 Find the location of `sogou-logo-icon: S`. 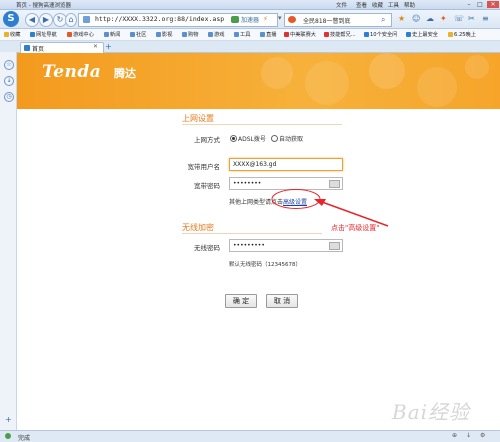

sogou-logo-icon: S is located at coordinates (11, 19).